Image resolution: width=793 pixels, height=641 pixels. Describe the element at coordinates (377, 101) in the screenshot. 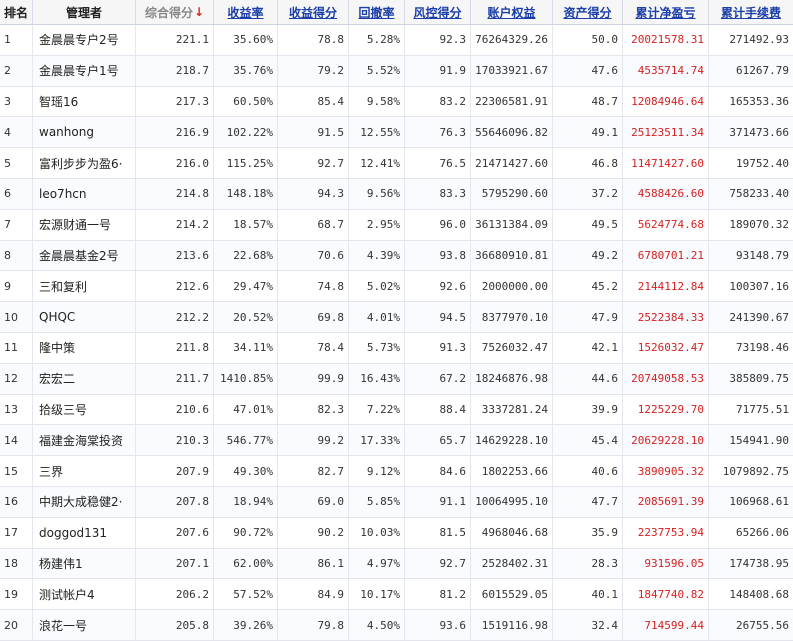

I see `drawdown-cell: 9.58%` at that location.